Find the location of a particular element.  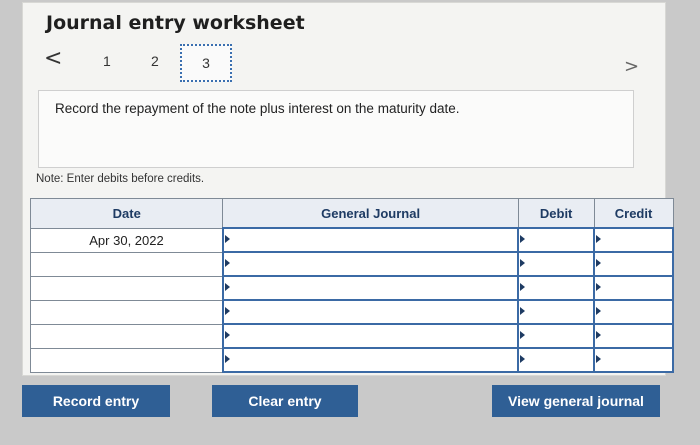

next-arrow-icon: > is located at coordinates (631, 66).